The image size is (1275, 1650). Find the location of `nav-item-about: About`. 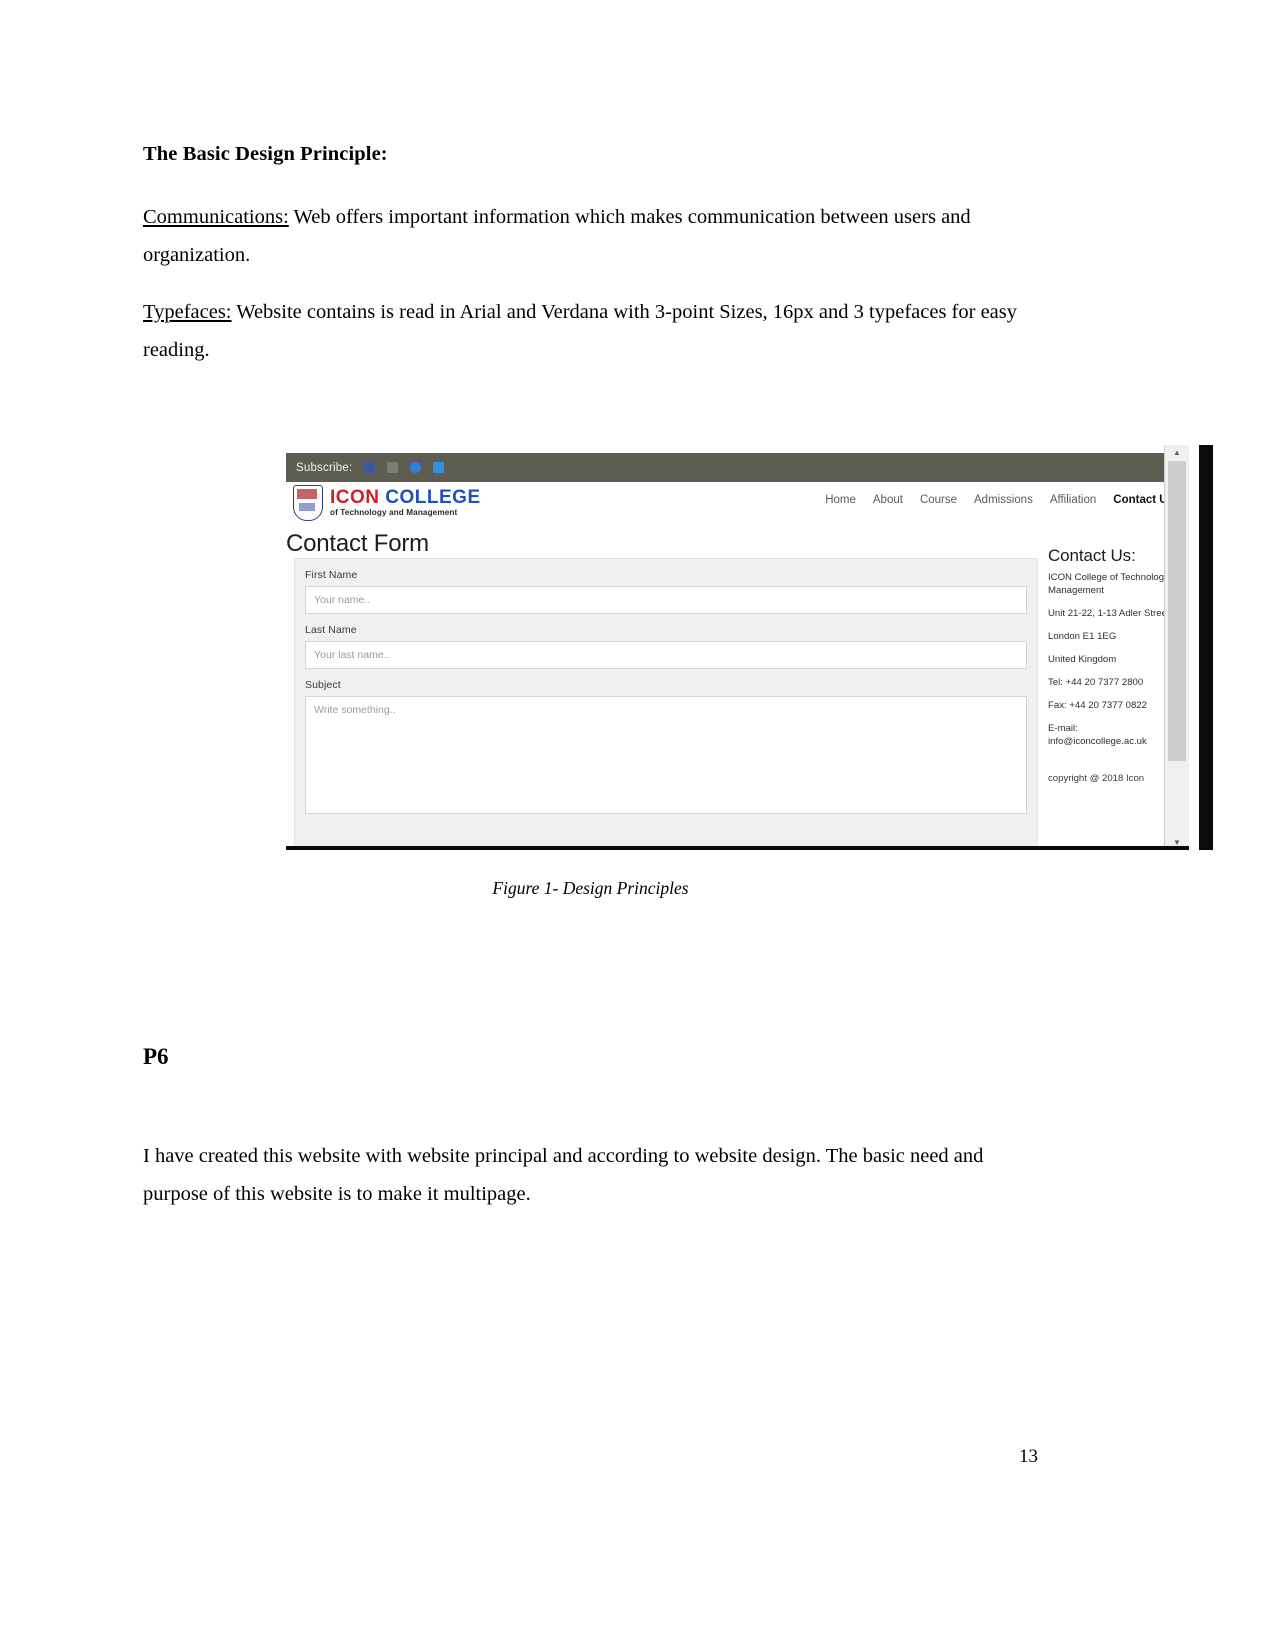

nav-item-about: About is located at coordinates (888, 500).